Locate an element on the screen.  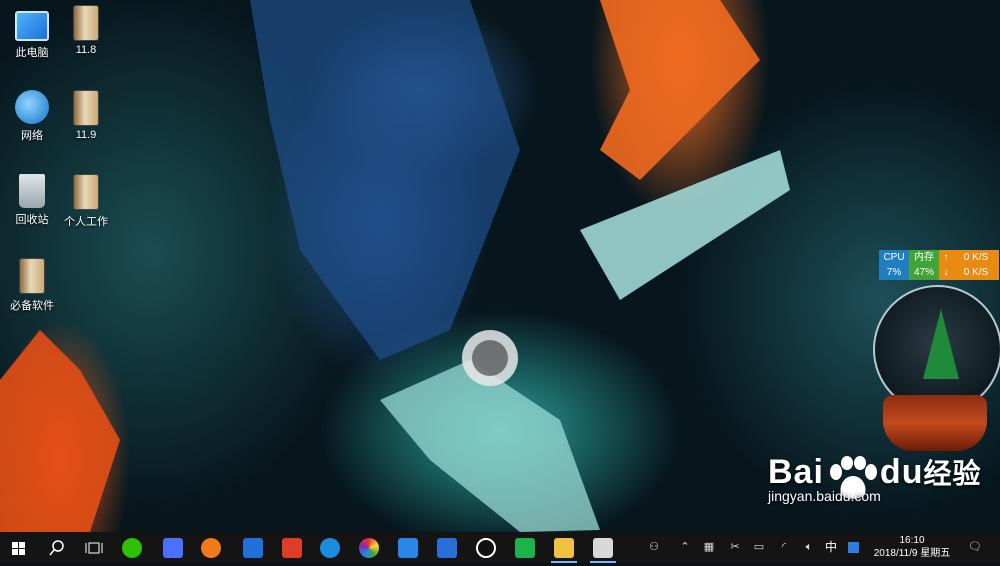
ime-app-icon is located at coordinates (853, 547).